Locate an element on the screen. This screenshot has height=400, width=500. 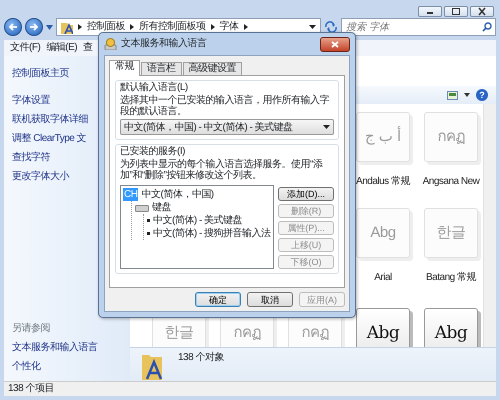
history-dropdown-icon is located at coordinates (49, 27).